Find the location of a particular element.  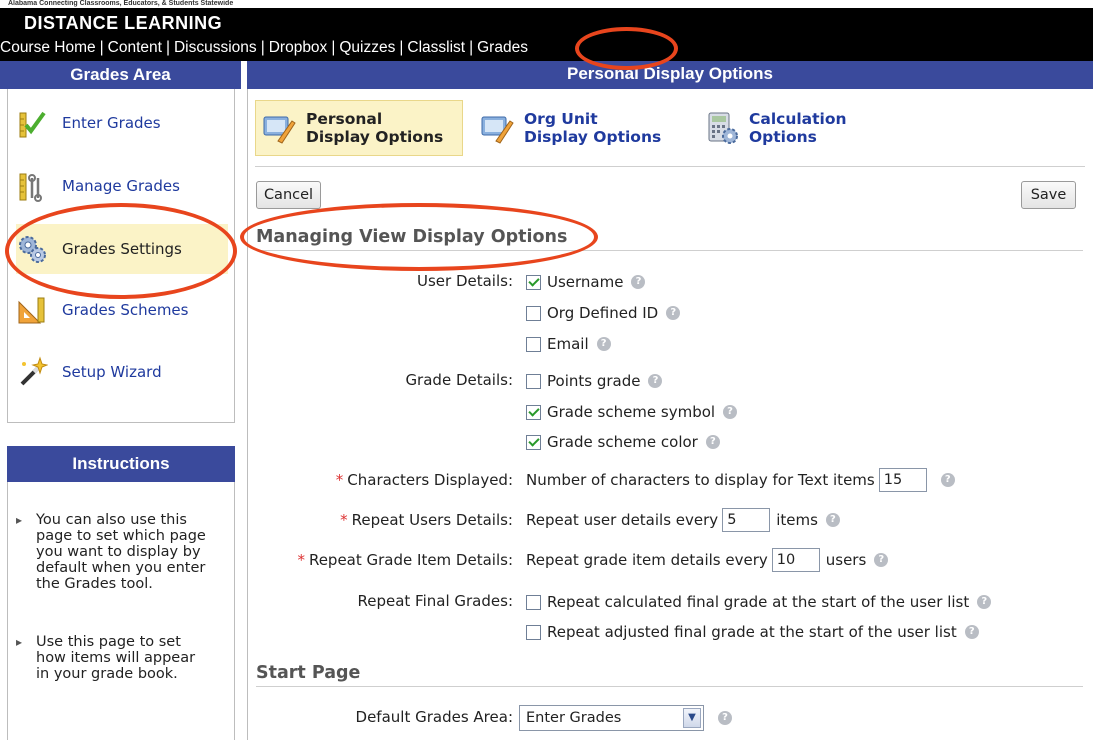

org-defined-id-checkbox is located at coordinates (533, 313).